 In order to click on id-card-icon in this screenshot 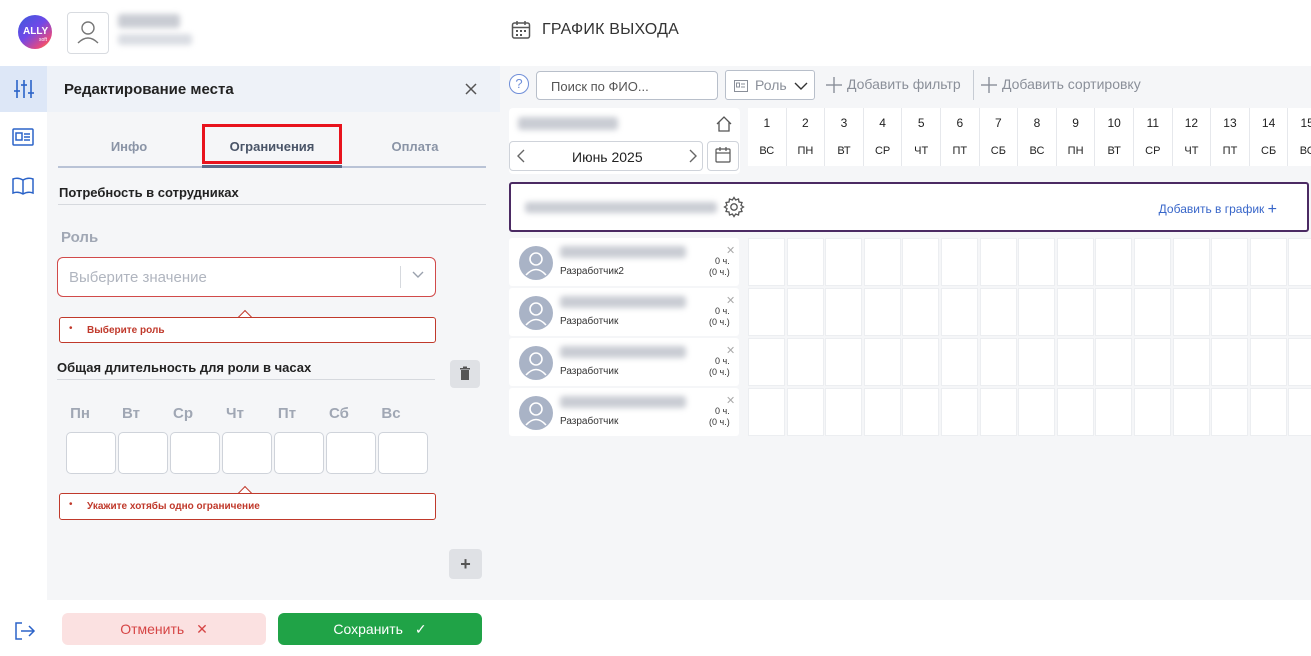, I will do `click(23, 139)`.